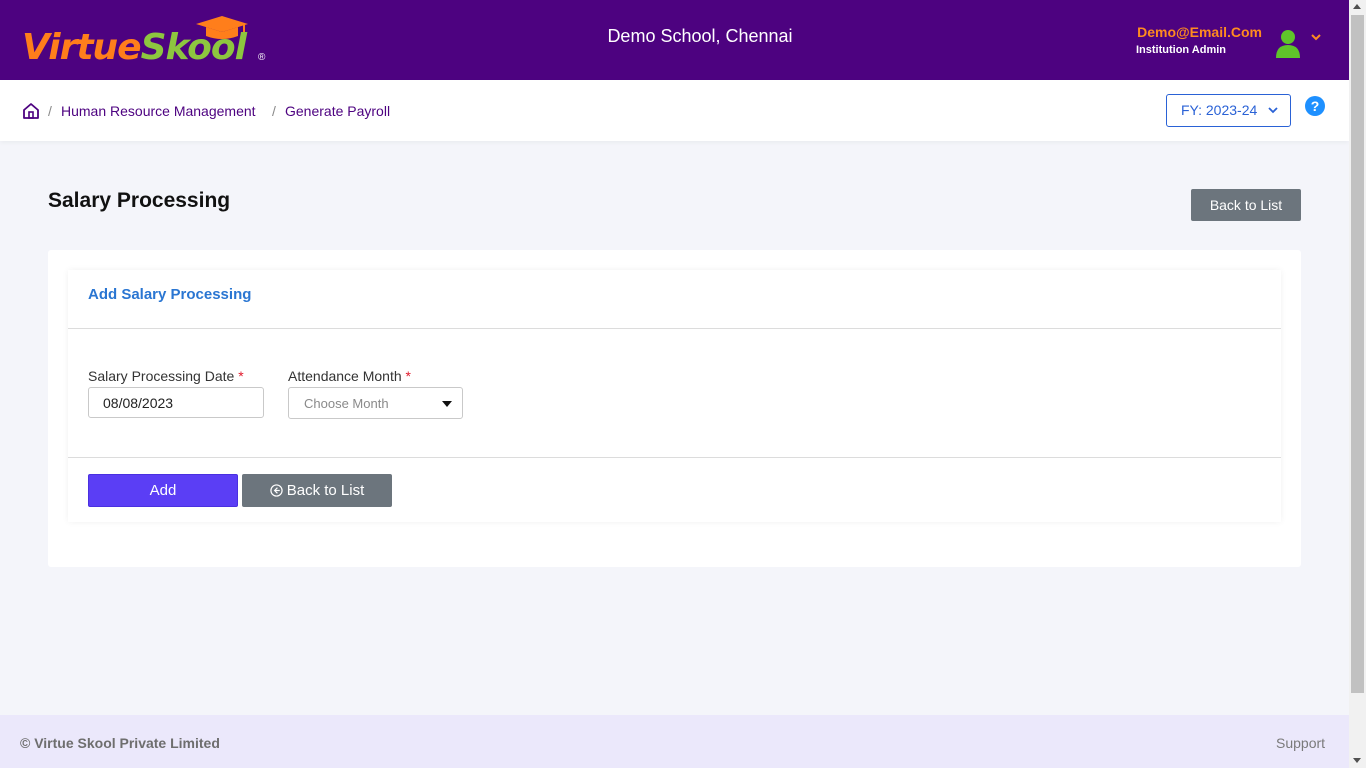 Image resolution: width=1366 pixels, height=768 pixels. I want to click on attendance-month-label: Attendance Month *, so click(349, 376).